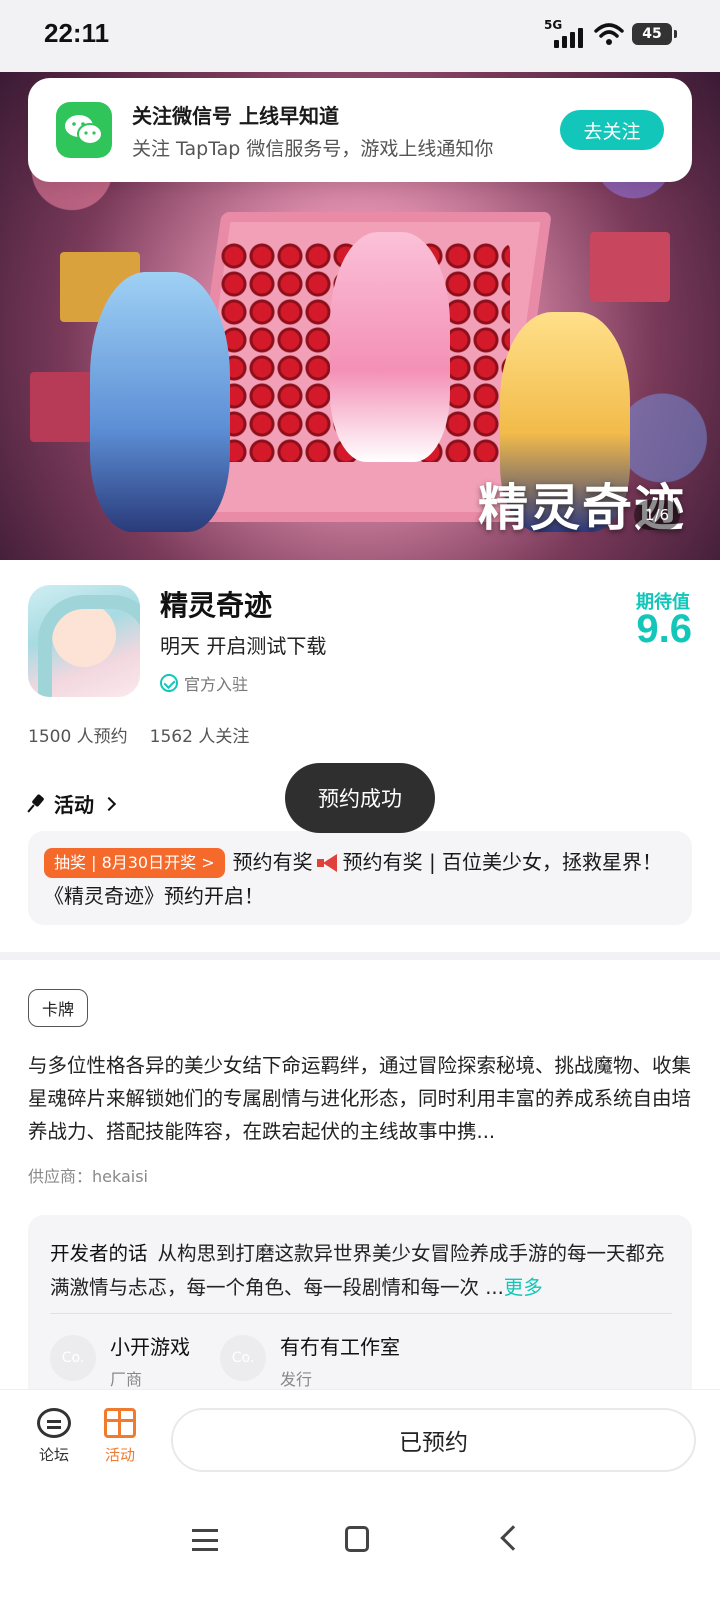 Image resolution: width=720 pixels, height=1601 pixels. Describe the element at coordinates (523, 1287) in the screenshot. I see `more-link: 更多` at that location.